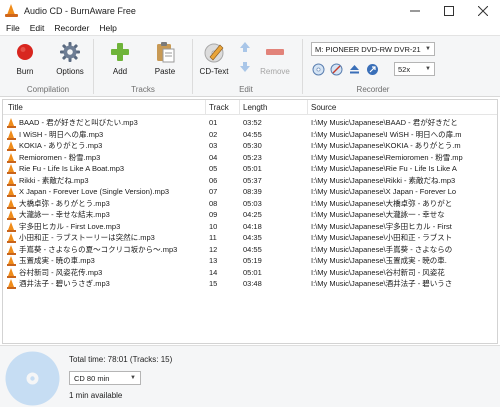 This screenshot has width=500, height=407. I want to click on eject-icon, so click(354, 68).